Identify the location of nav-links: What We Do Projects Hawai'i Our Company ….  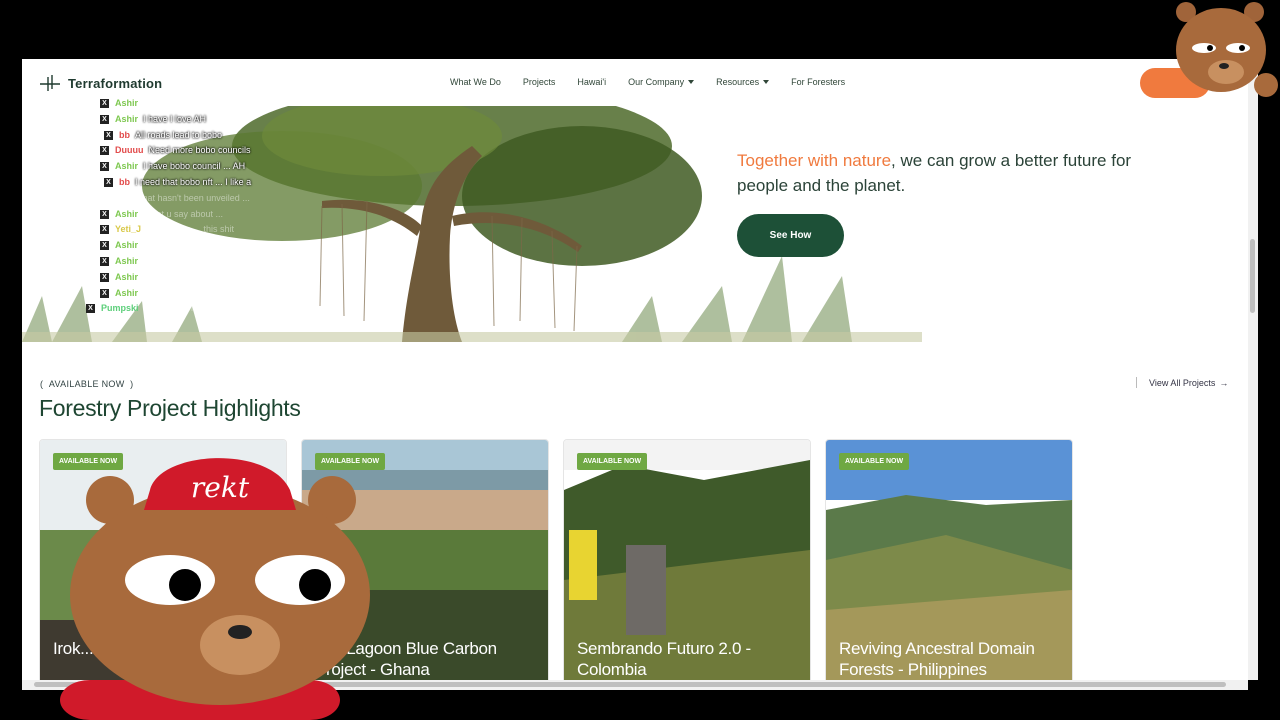
(658, 82).